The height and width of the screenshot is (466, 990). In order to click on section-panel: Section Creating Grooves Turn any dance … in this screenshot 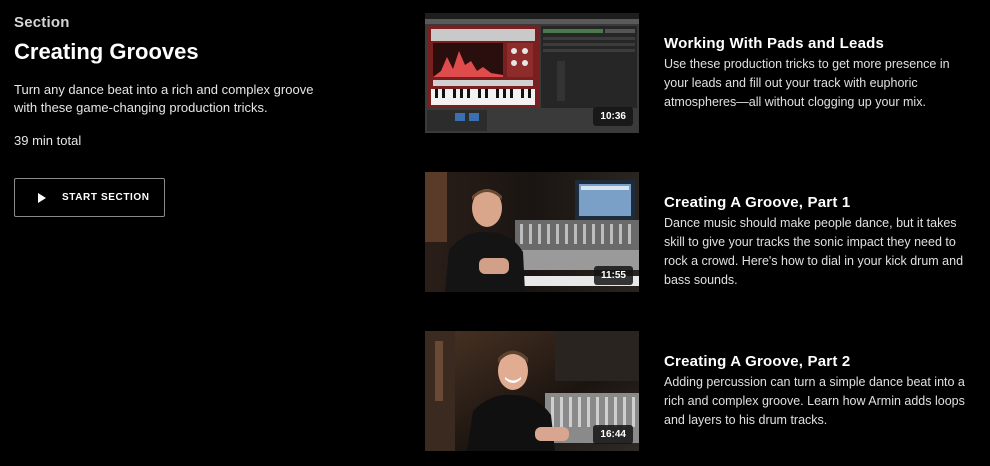, I will do `click(174, 115)`.